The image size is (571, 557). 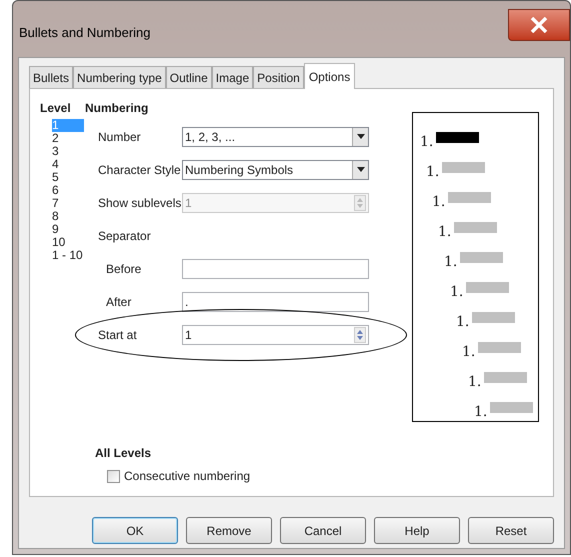 I want to click on tab: Outline, so click(x=189, y=77).